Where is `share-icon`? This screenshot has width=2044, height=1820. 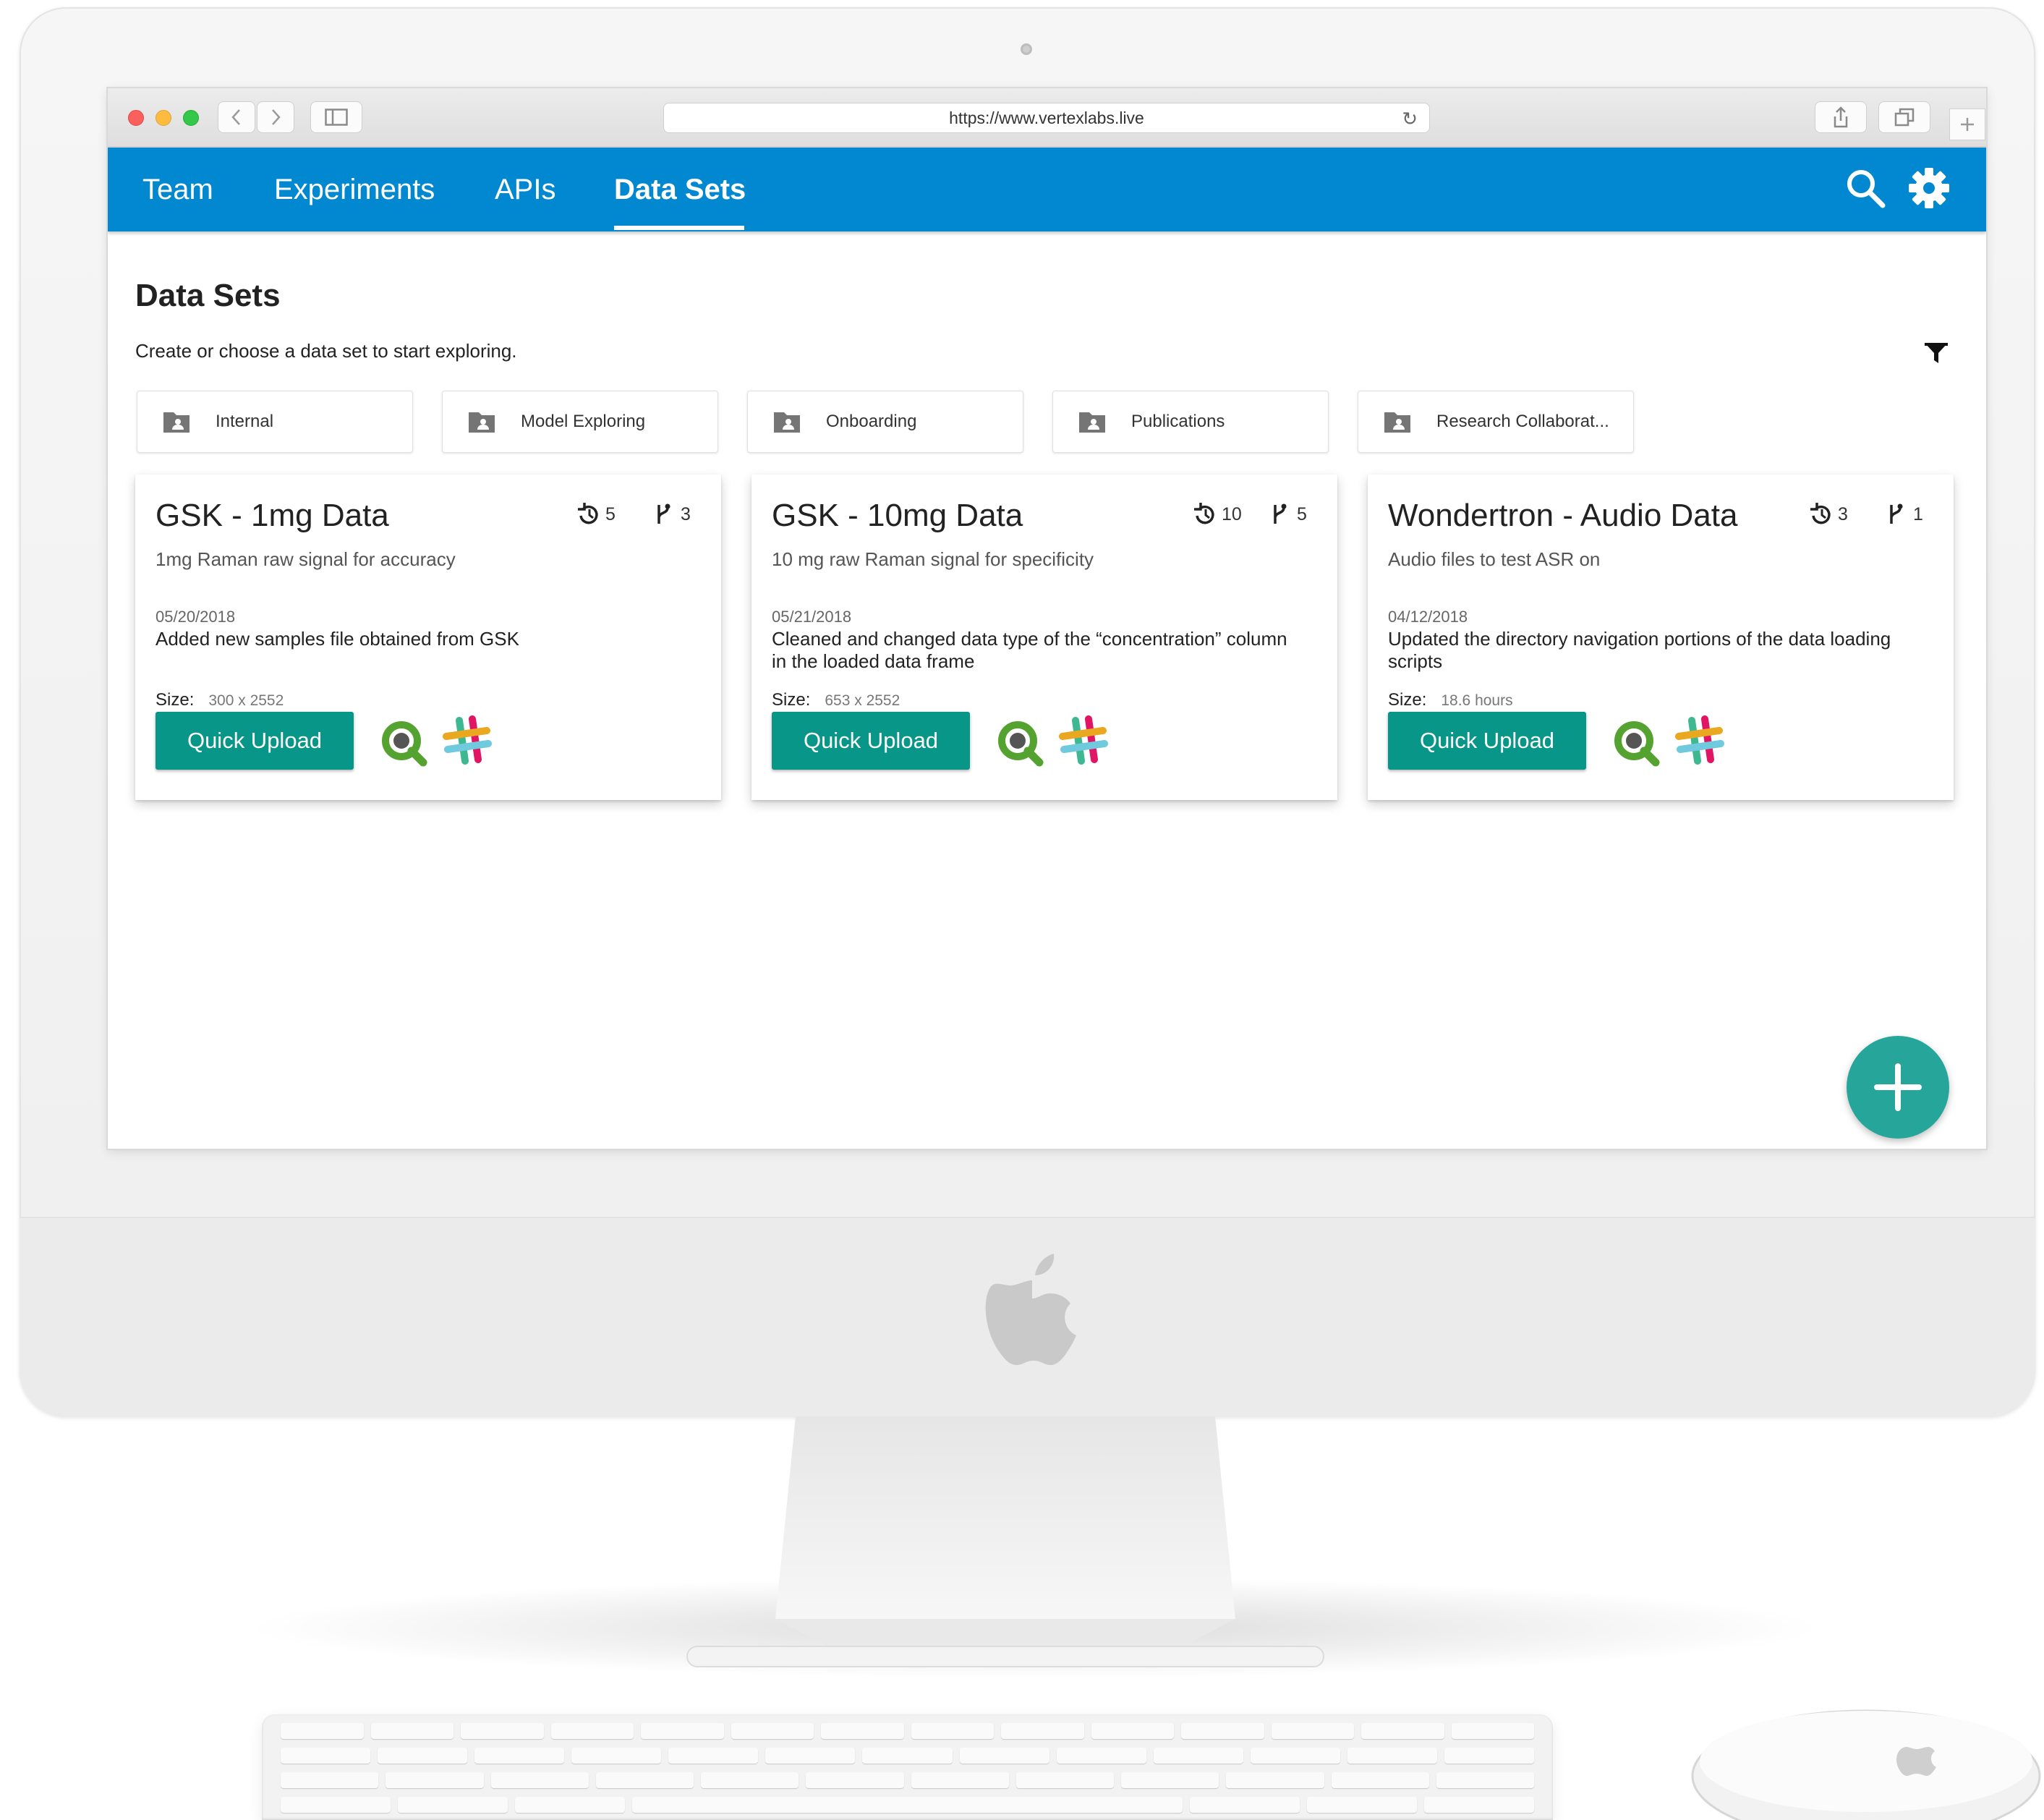
share-icon is located at coordinates (1841, 117).